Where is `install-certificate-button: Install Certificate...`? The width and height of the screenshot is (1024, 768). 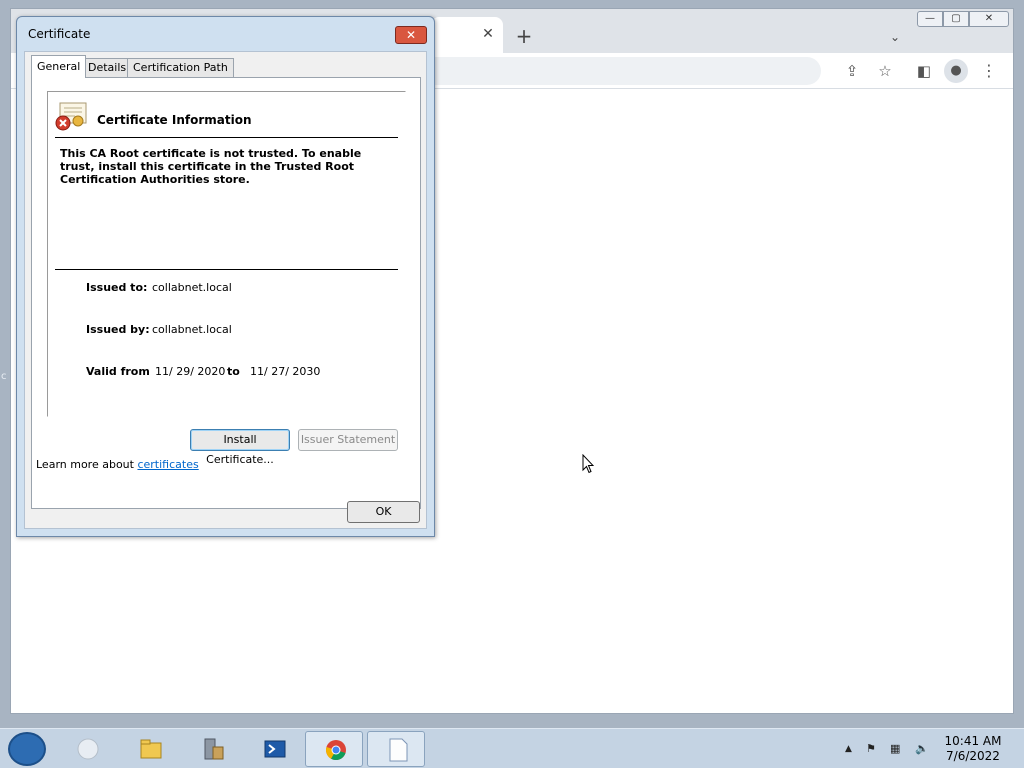 install-certificate-button: Install Certificate... is located at coordinates (240, 447).